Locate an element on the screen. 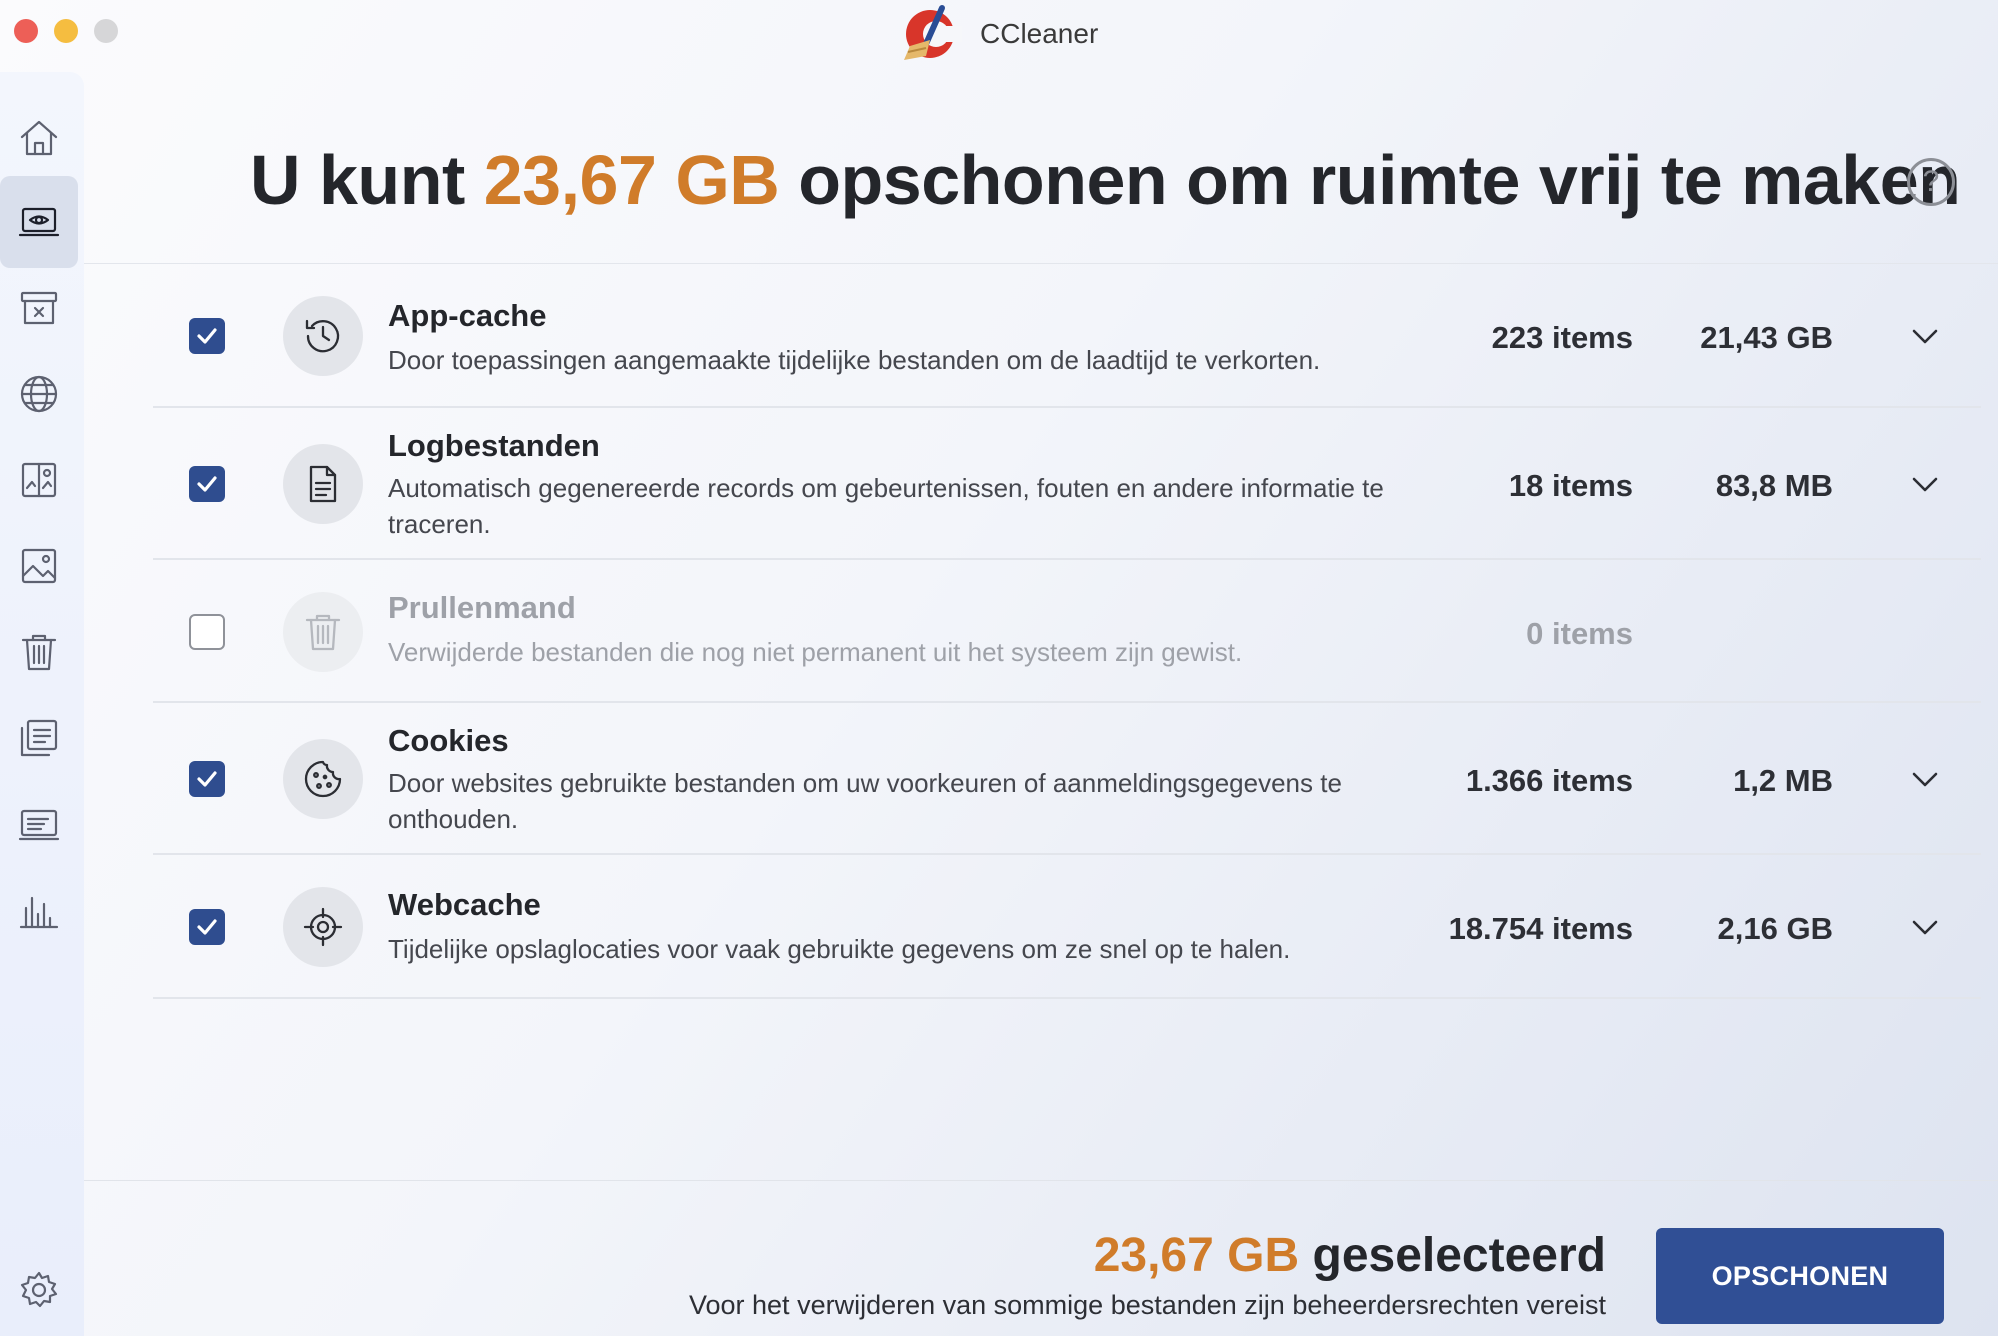  selected-label: geselecteerd is located at coordinates (1452, 1255).